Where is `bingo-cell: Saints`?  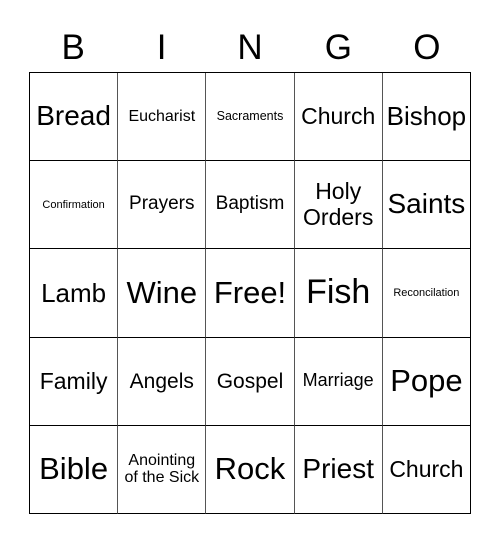 bingo-cell: Saints is located at coordinates (426, 205).